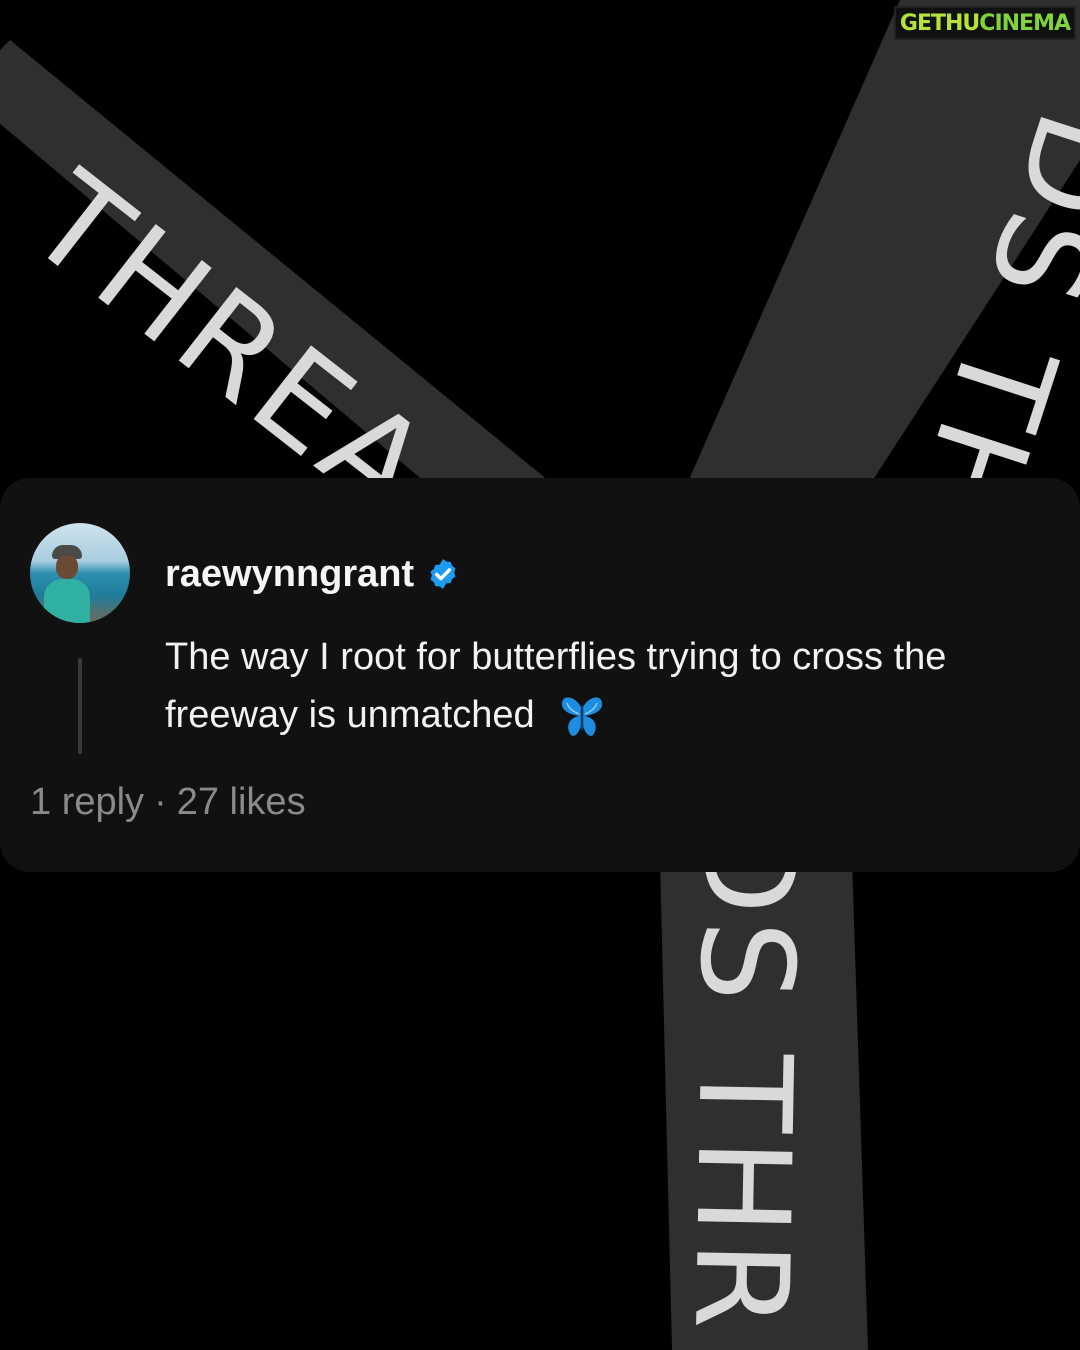 This screenshot has height=1350, width=1080. I want to click on ribbon-bottom: DS THR, so click(764, 1082).